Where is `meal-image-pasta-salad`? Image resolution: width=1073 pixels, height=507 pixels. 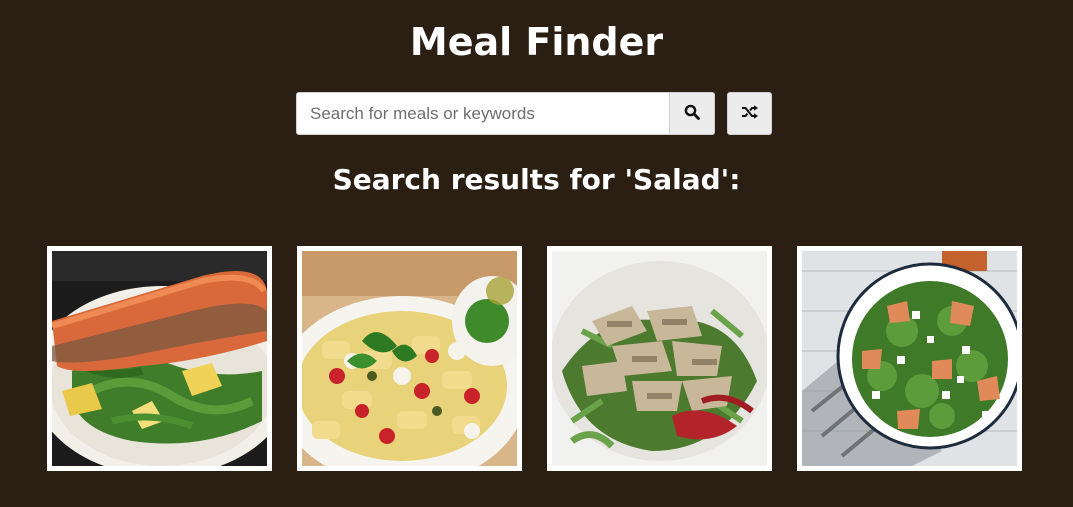 meal-image-pasta-salad is located at coordinates (409, 358).